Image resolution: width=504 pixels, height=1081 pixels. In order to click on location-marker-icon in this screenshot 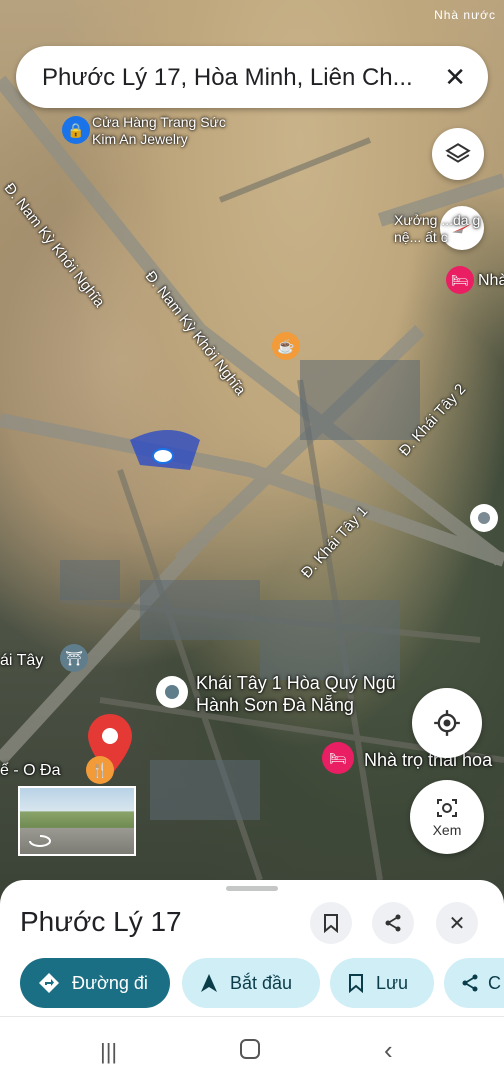, I will do `click(172, 692)`.